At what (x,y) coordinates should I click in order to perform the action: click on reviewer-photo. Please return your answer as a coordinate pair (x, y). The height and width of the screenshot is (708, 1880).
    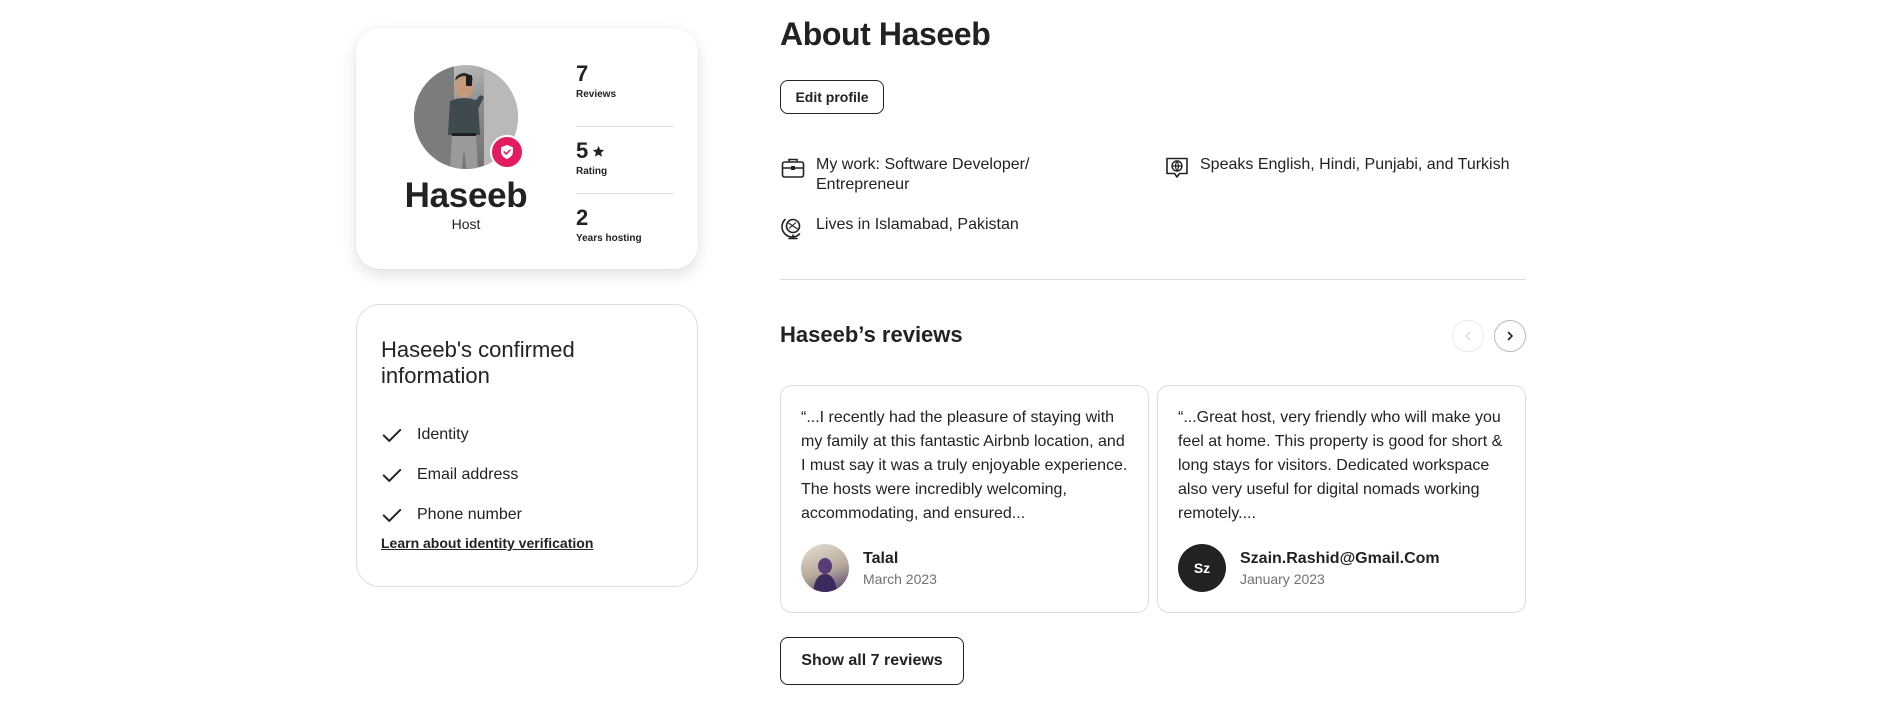
    Looking at the image, I should click on (825, 575).